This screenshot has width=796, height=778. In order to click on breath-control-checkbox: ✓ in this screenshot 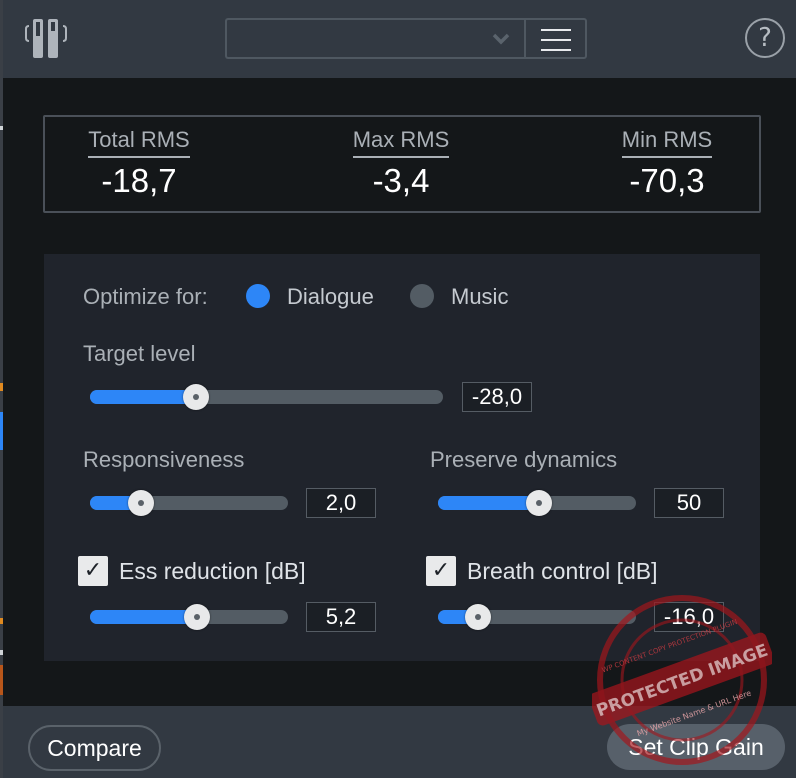, I will do `click(441, 571)`.